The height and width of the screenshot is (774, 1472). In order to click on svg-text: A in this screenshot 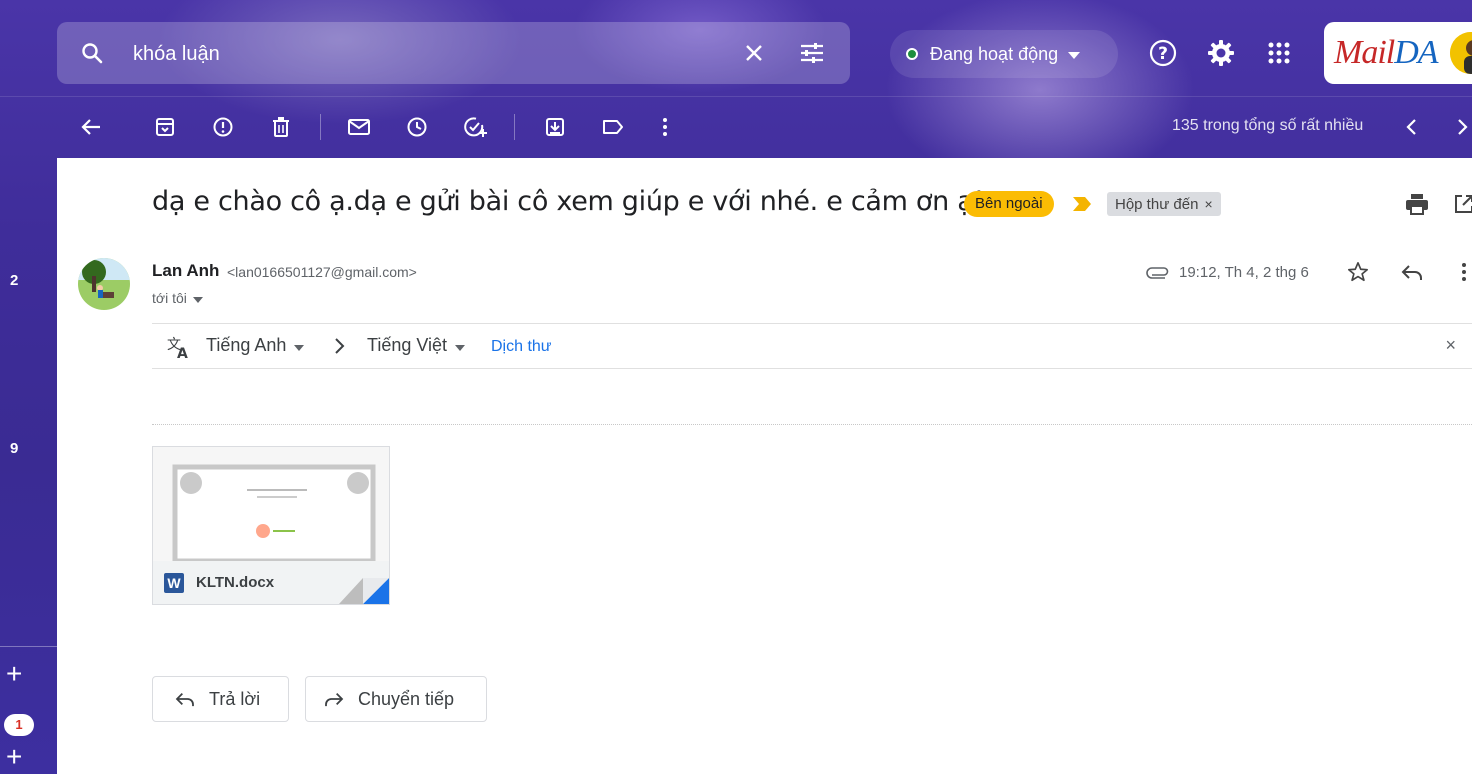, I will do `click(182, 352)`.